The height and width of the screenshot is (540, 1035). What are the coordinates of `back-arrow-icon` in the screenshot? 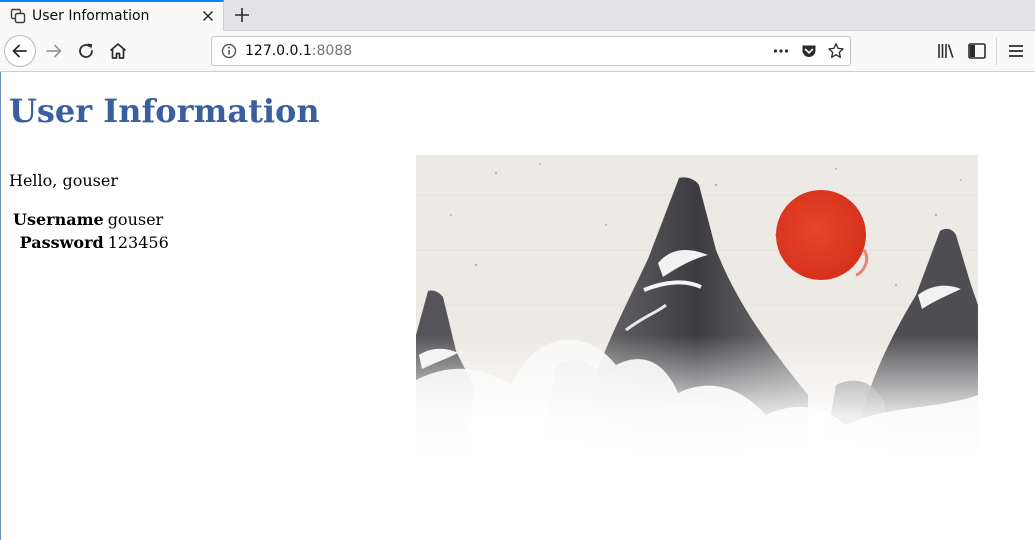 It's located at (19, 51).